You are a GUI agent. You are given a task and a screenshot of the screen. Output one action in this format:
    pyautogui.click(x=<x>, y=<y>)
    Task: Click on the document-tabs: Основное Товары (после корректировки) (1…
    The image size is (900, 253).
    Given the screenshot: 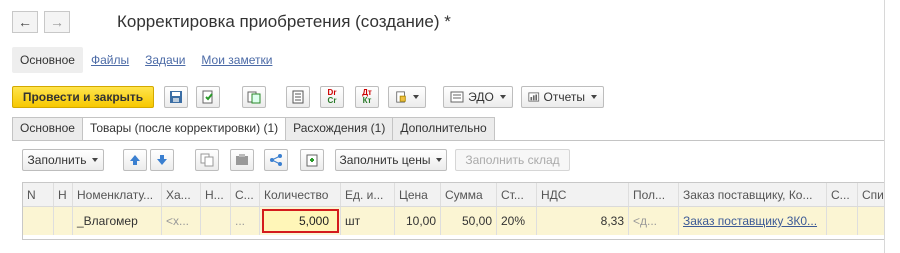 What is the action you would take?
    pyautogui.click(x=253, y=129)
    